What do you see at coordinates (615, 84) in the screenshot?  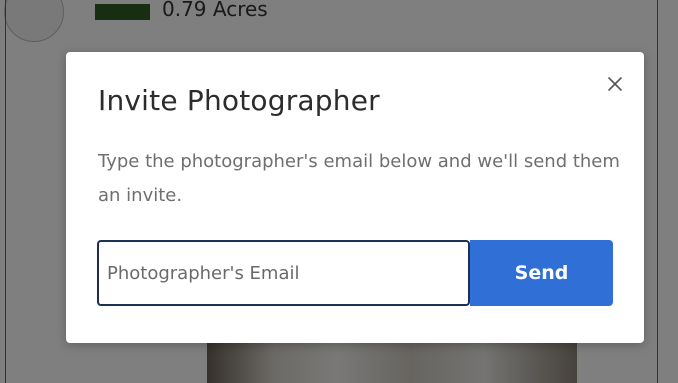 I see `close-icon` at bounding box center [615, 84].